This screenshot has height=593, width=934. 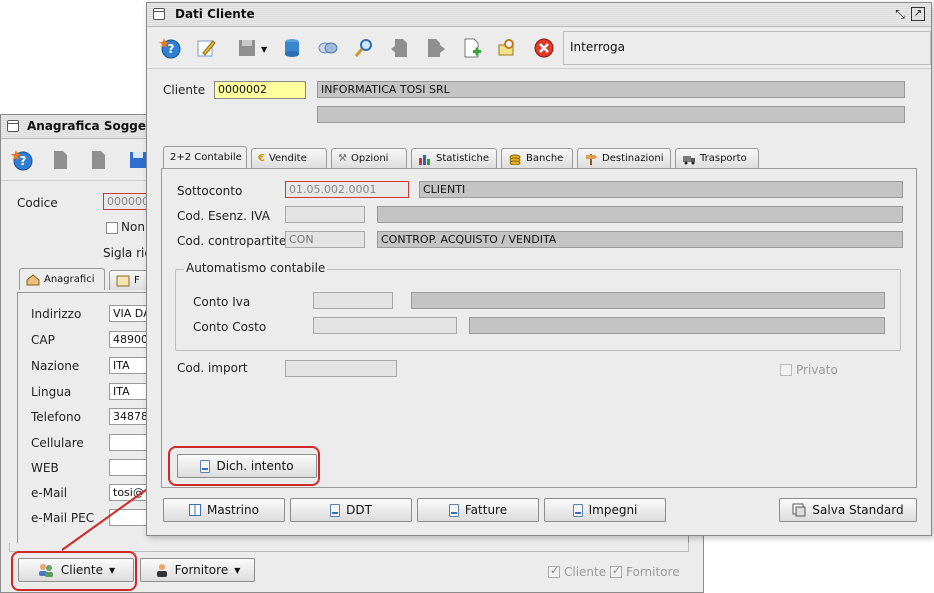 What do you see at coordinates (126, 201) in the screenshot?
I see `codice-field: 000000` at bounding box center [126, 201].